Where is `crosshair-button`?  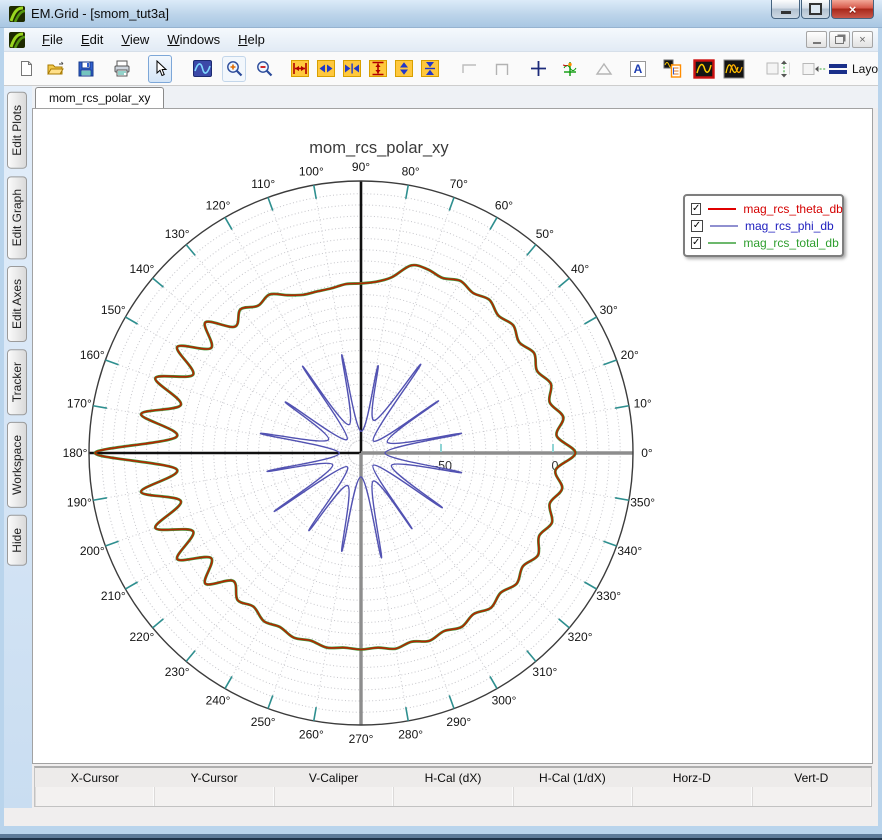
crosshair-button is located at coordinates (538, 69).